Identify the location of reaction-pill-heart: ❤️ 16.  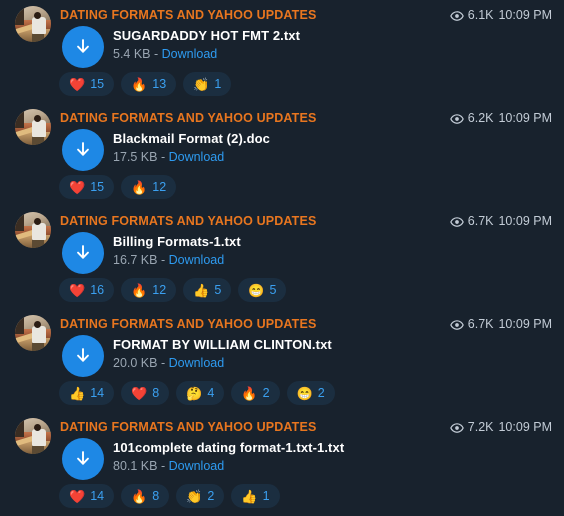
(87, 290).